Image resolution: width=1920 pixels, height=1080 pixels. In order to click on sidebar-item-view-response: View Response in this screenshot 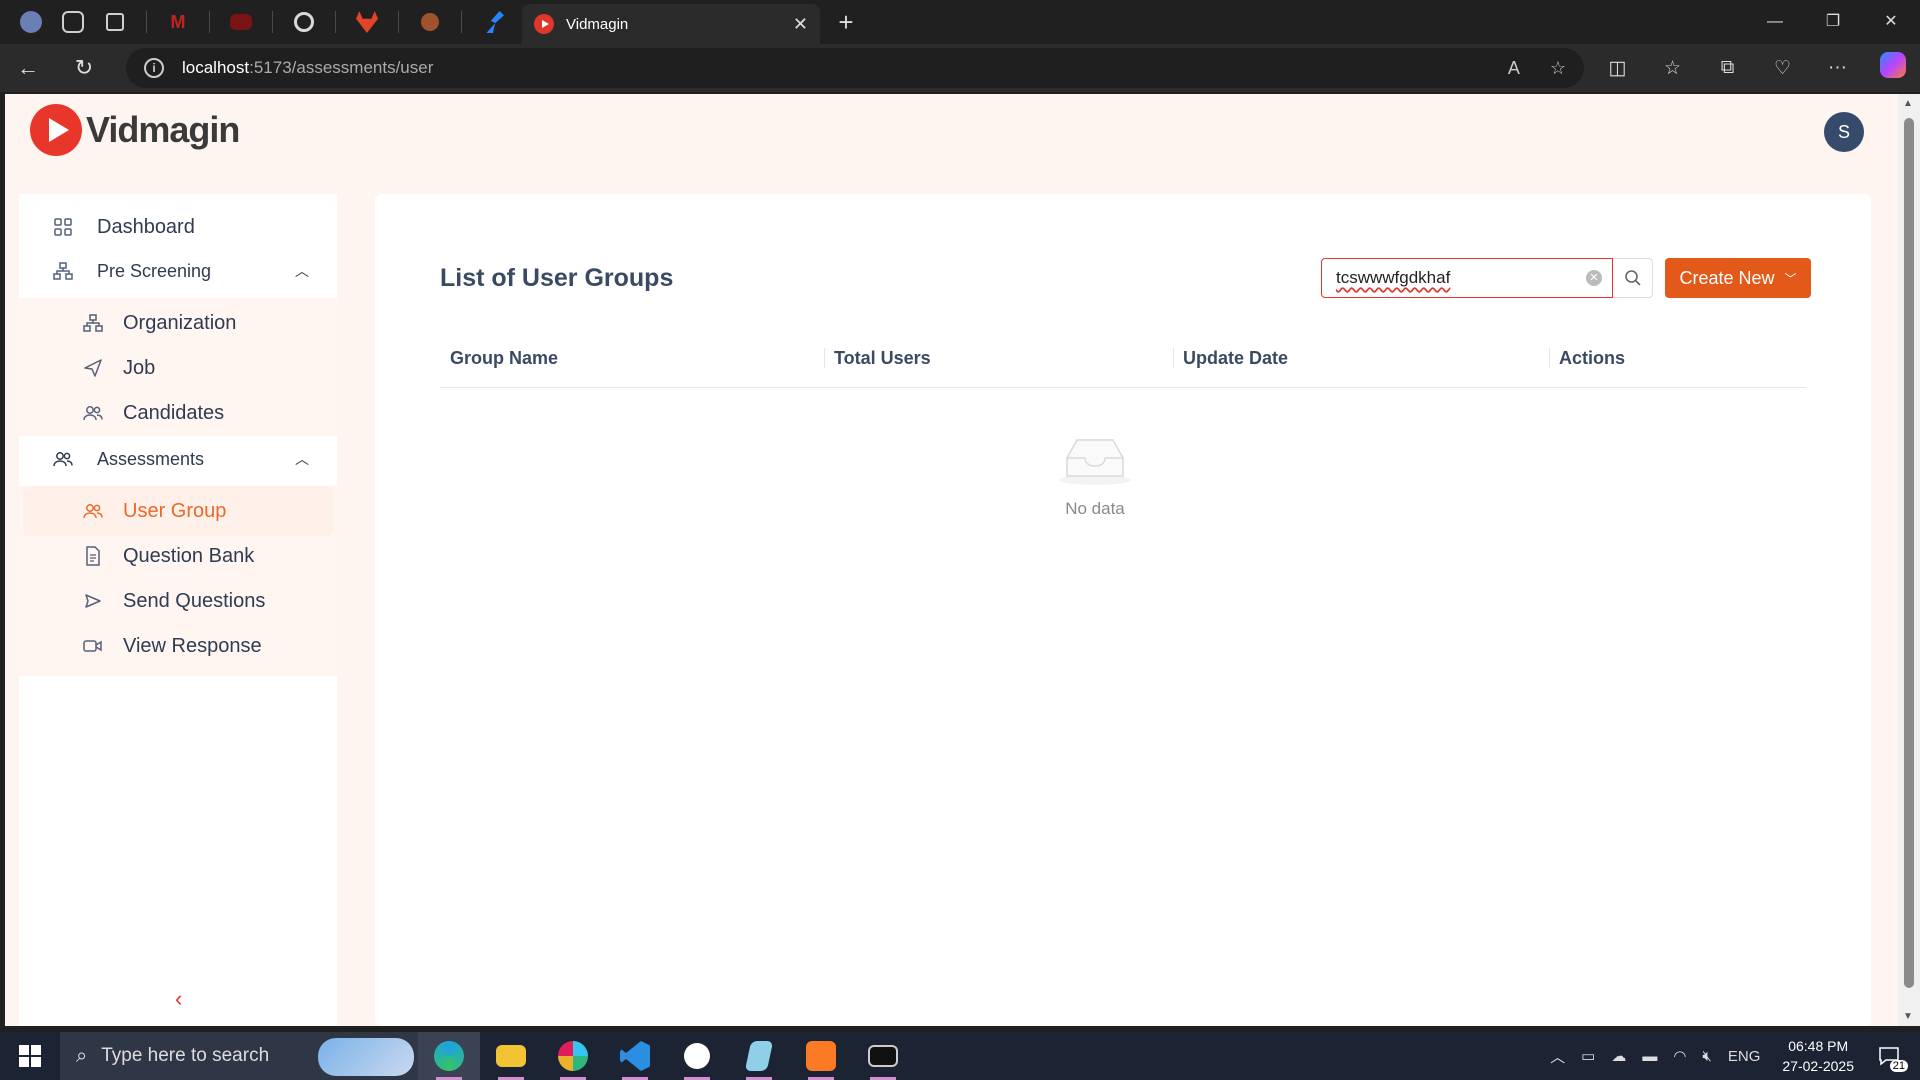, I will do `click(178, 646)`.